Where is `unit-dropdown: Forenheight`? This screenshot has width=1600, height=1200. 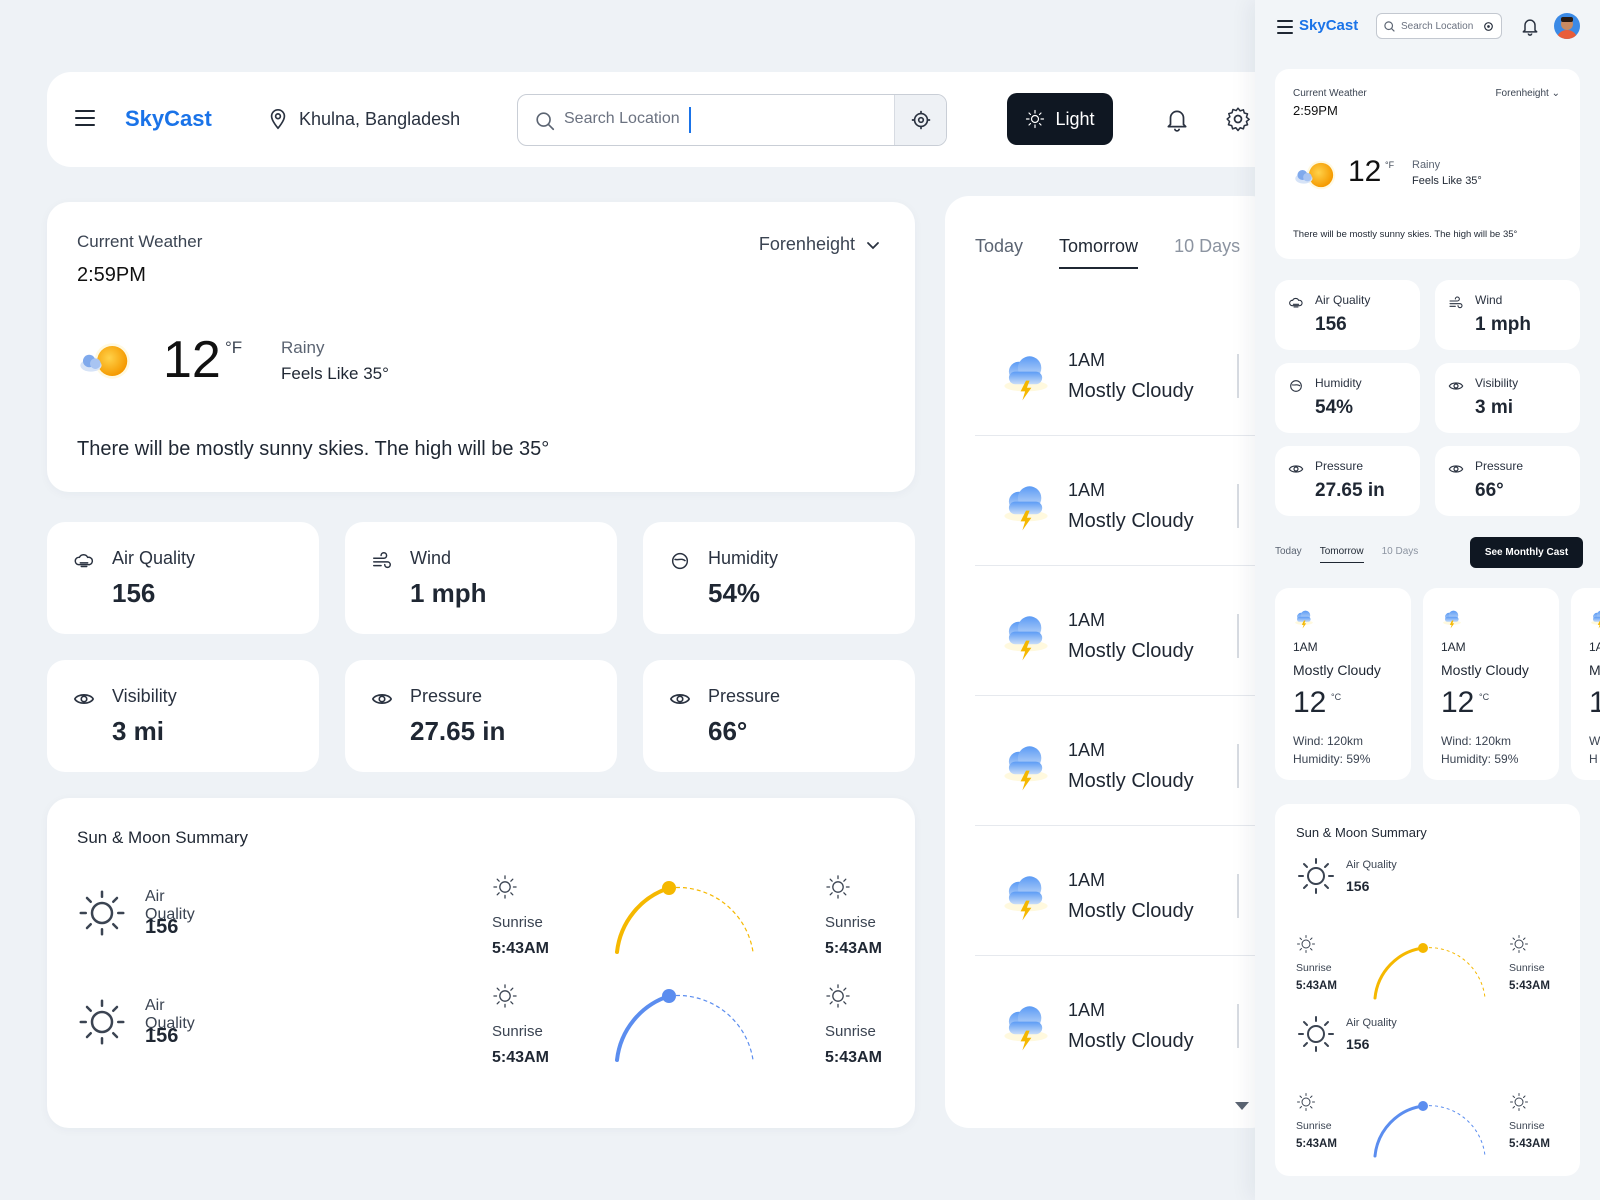 unit-dropdown: Forenheight is located at coordinates (820, 244).